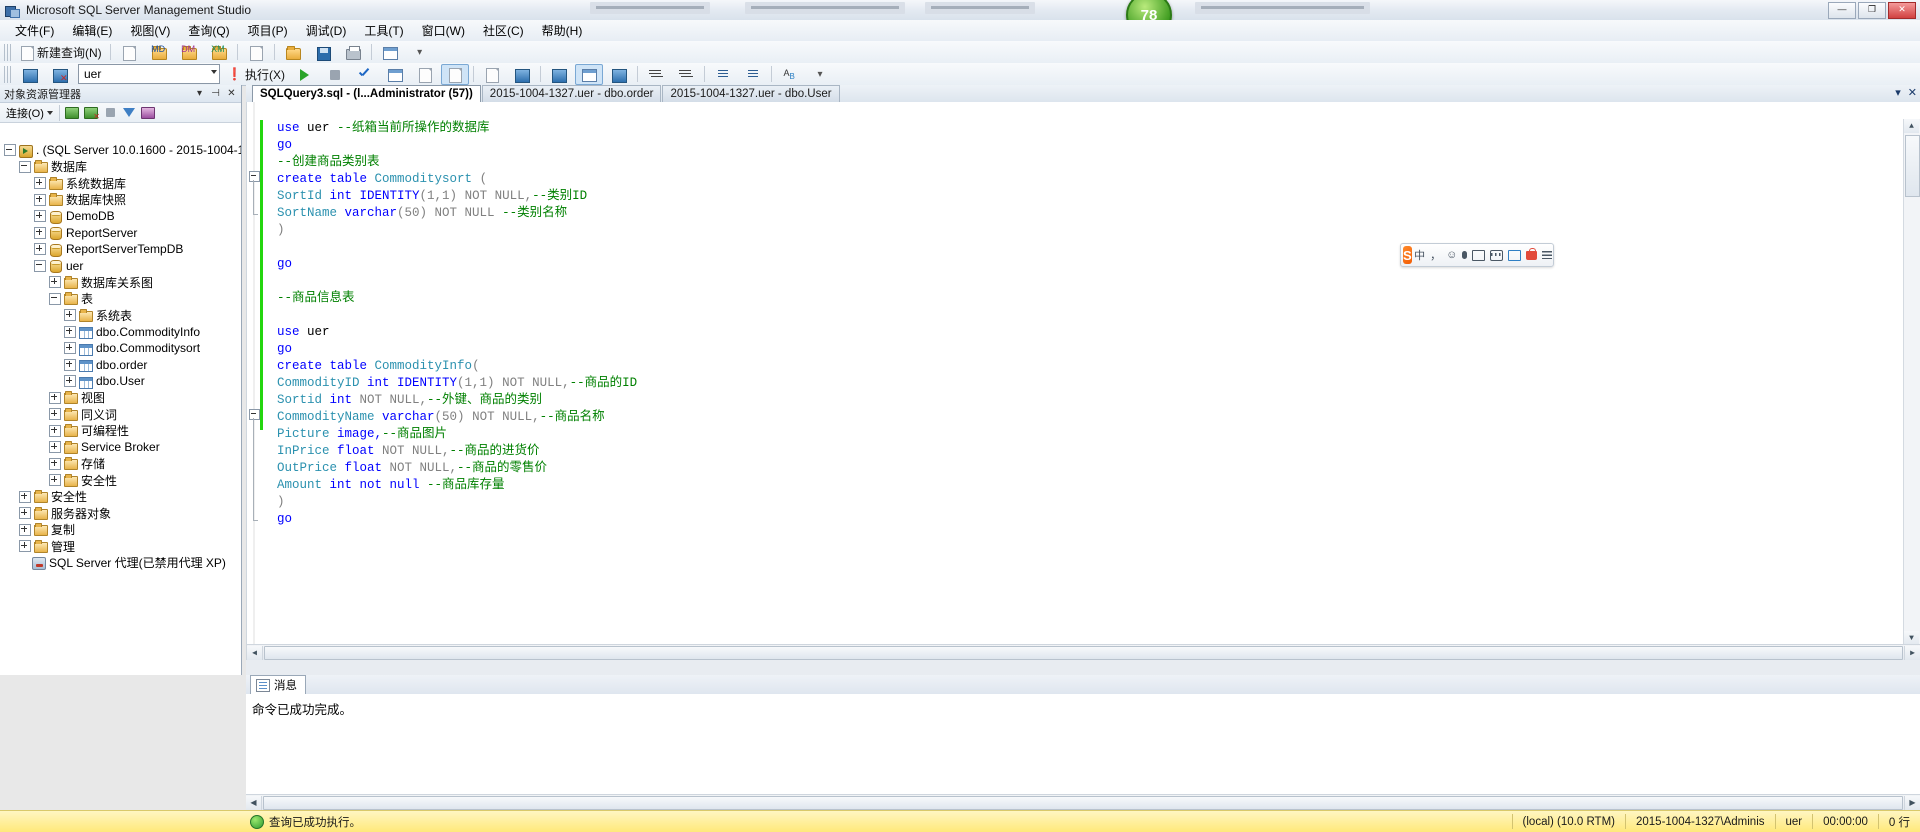  What do you see at coordinates (129, 113) in the screenshot?
I see `oe-filter-button` at bounding box center [129, 113].